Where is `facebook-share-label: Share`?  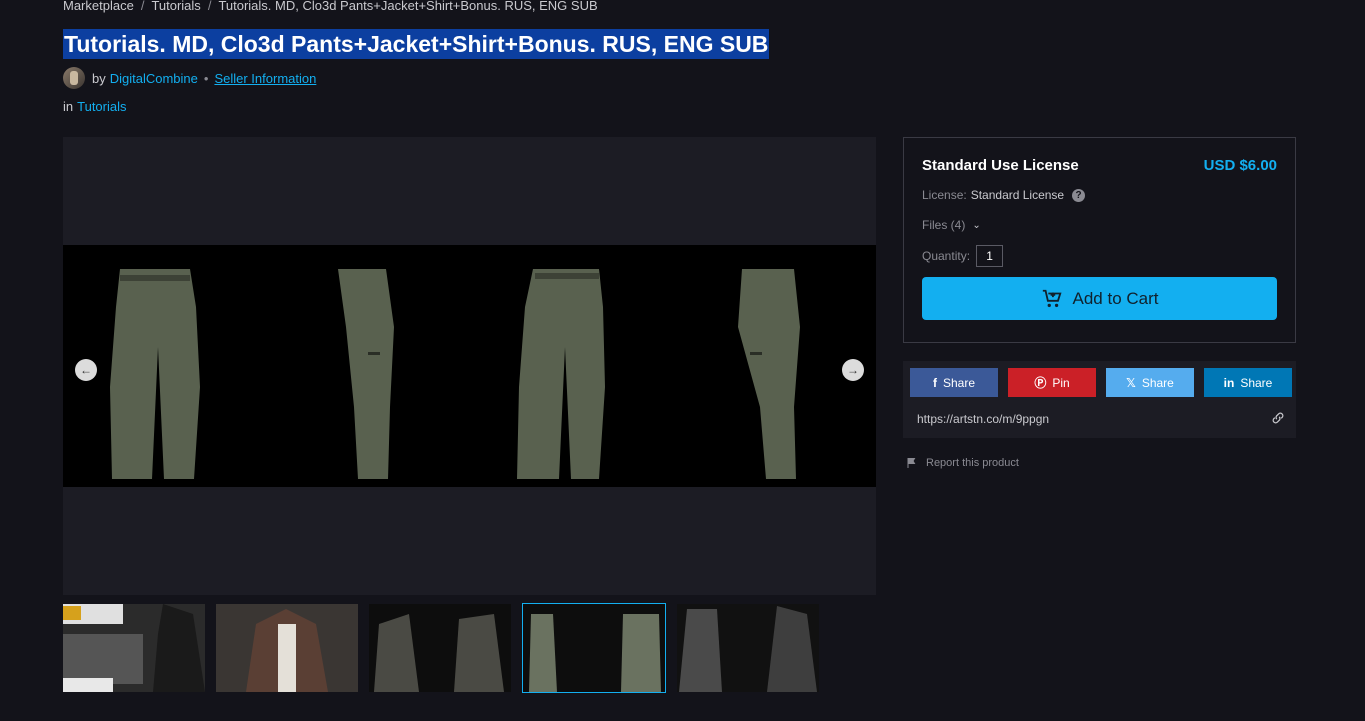 facebook-share-label: Share is located at coordinates (959, 382).